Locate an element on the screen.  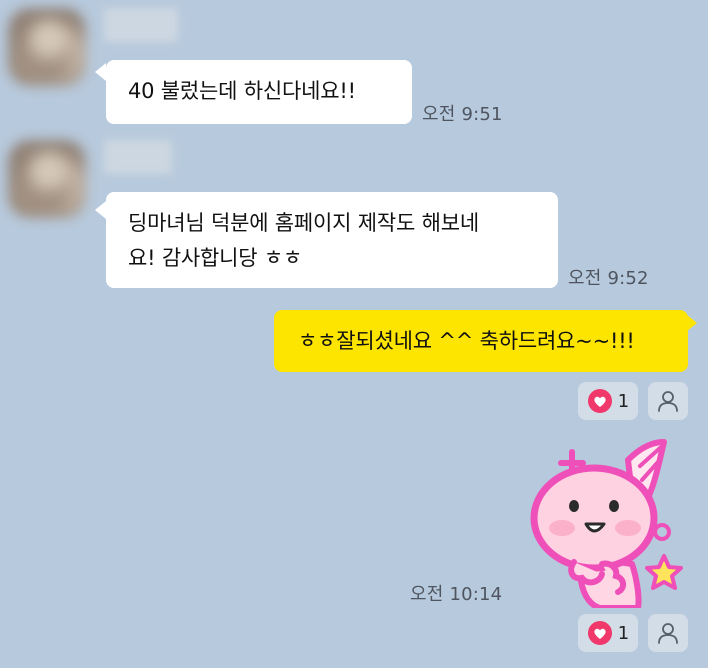
message-bubble: 40 불렀는데 하신다네요!! is located at coordinates (259, 92).